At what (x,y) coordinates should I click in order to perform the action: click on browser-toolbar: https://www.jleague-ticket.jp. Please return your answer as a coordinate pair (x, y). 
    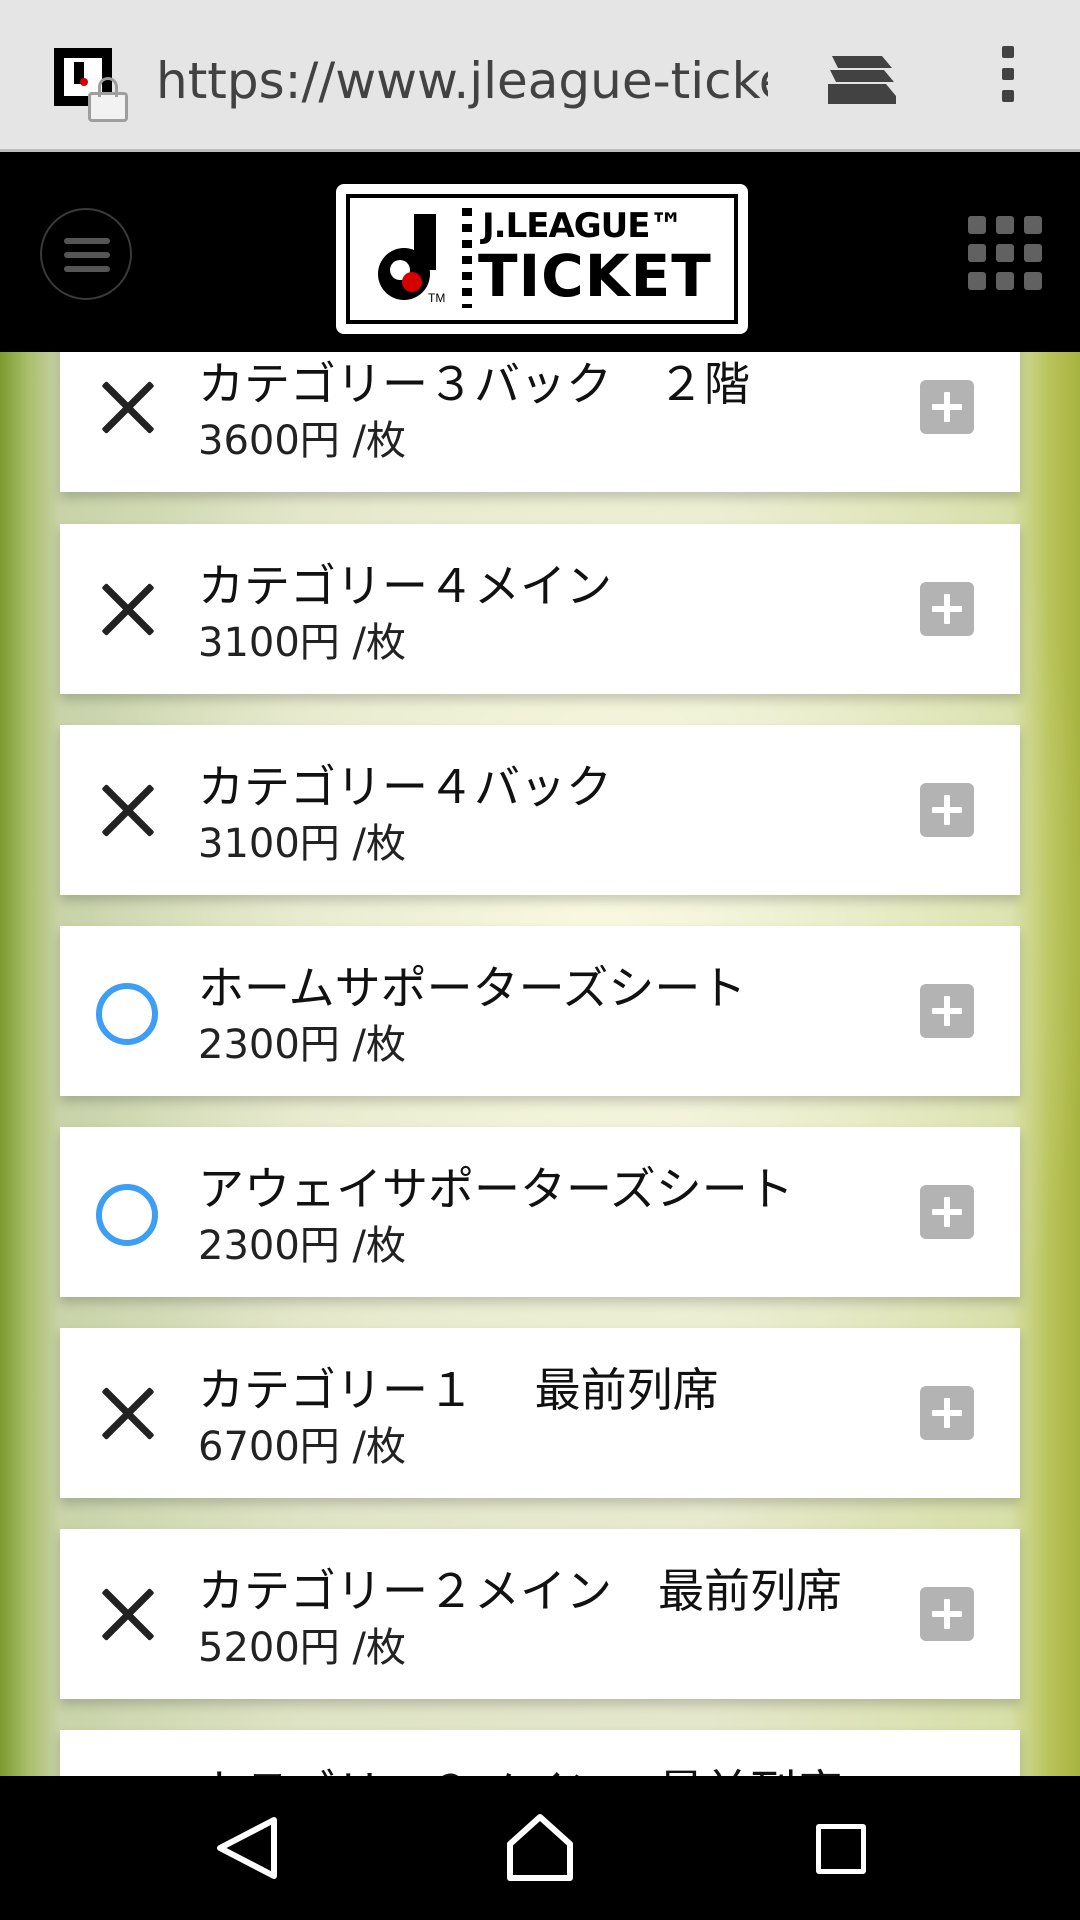
    Looking at the image, I should click on (540, 76).